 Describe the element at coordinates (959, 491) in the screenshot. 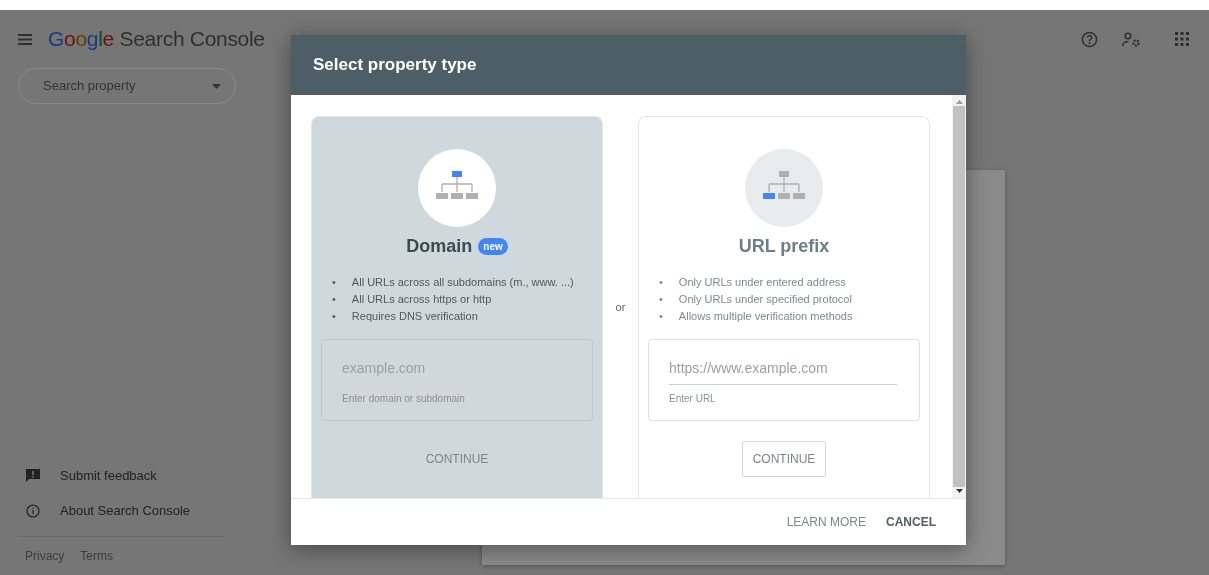

I see `scroll-down-icon` at that location.